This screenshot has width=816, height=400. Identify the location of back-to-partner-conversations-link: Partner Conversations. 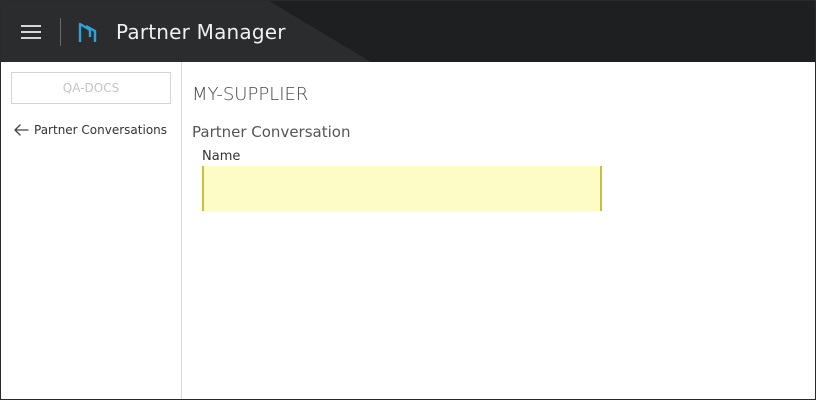
(90, 130).